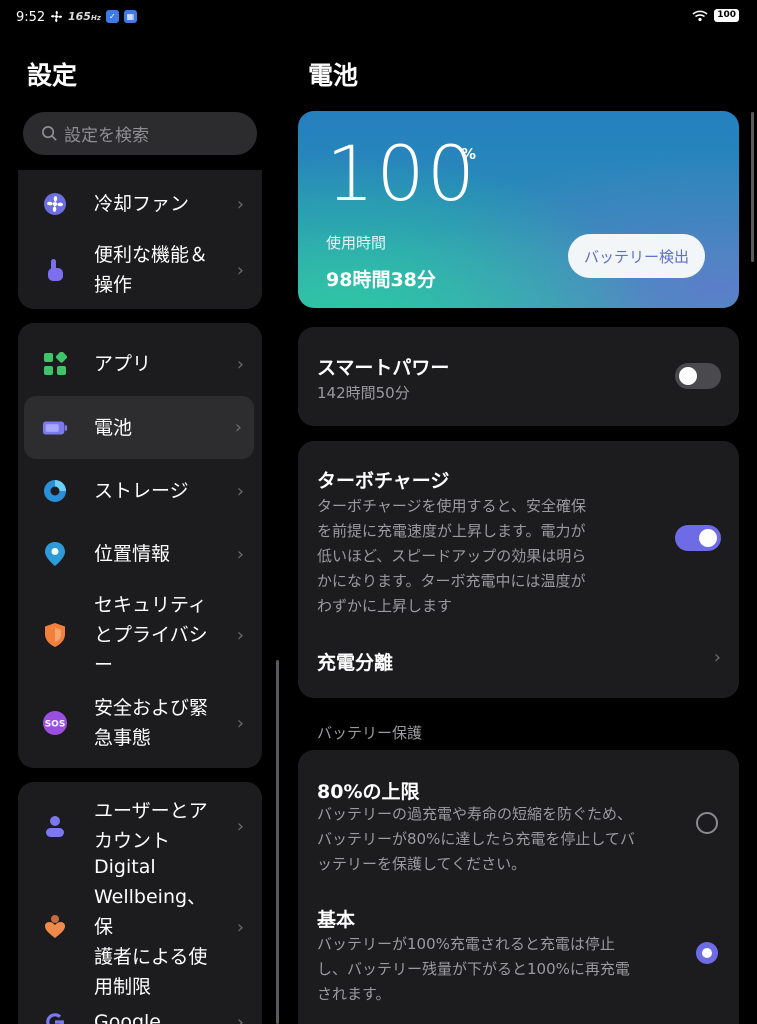 The image size is (757, 1024). What do you see at coordinates (151, 723) in the screenshot?
I see `sidebar-item-label: 安全および緊 急事態` at bounding box center [151, 723].